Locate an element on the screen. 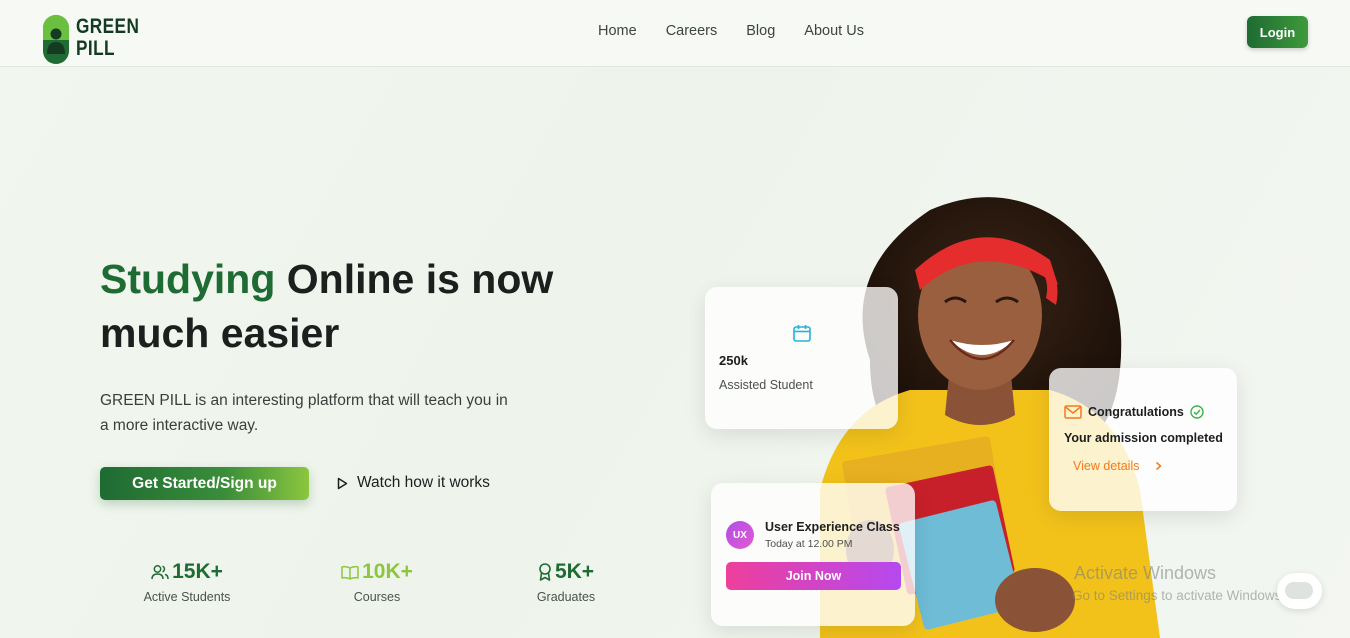 Image resolution: width=1350 pixels, height=638 pixels. stat-courses: 10K+ Courses is located at coordinates (377, 582).